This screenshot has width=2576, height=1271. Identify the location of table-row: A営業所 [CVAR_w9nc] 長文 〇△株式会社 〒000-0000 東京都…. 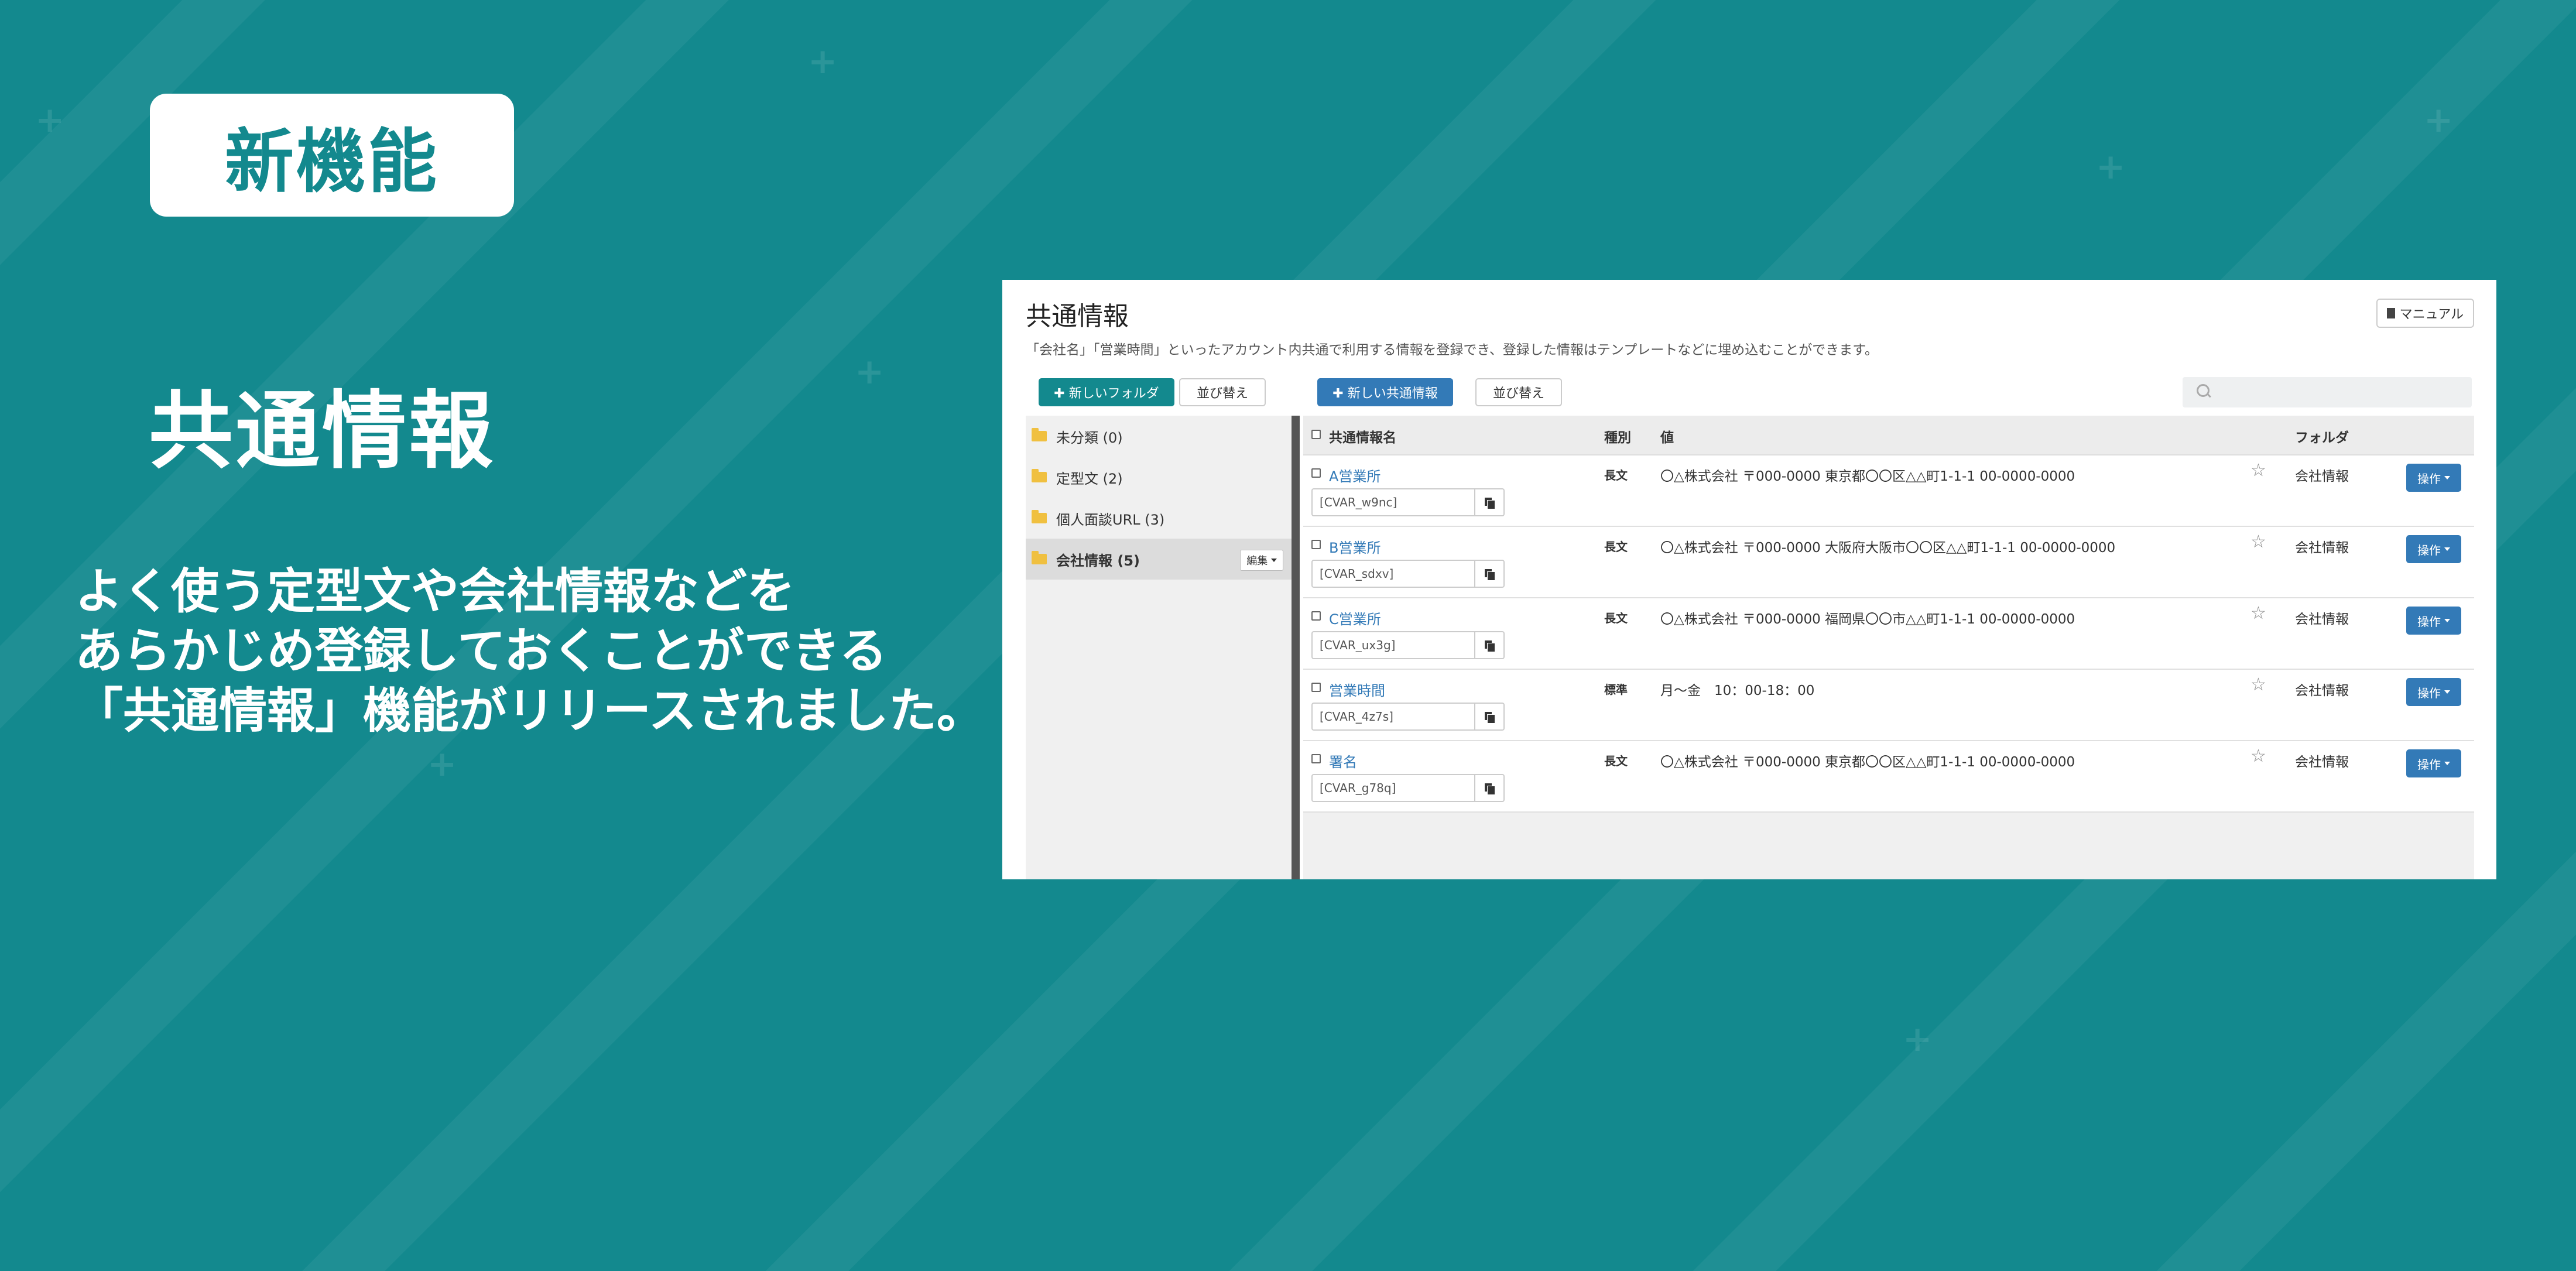
(1888, 491).